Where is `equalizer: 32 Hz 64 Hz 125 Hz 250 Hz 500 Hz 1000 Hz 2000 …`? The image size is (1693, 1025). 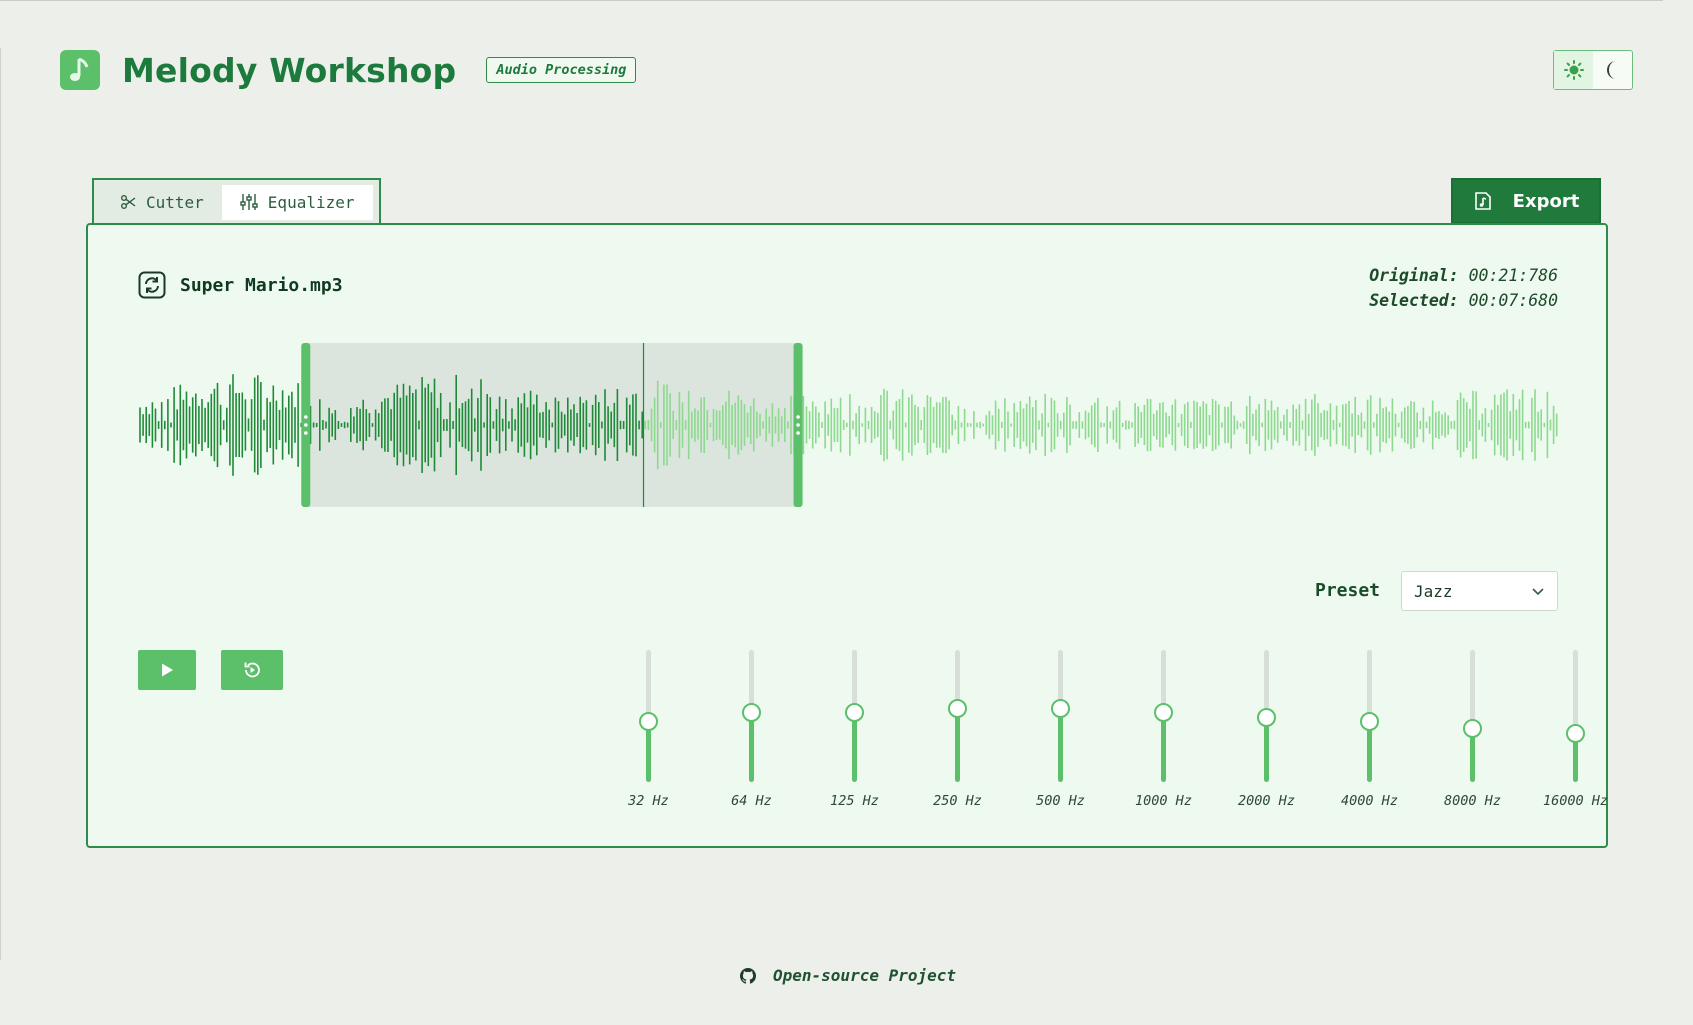
equalizer: 32 Hz 64 Hz 125 Hz 250 Hz 500 Hz 1000 Hz 2000 … is located at coordinates (1103, 732).